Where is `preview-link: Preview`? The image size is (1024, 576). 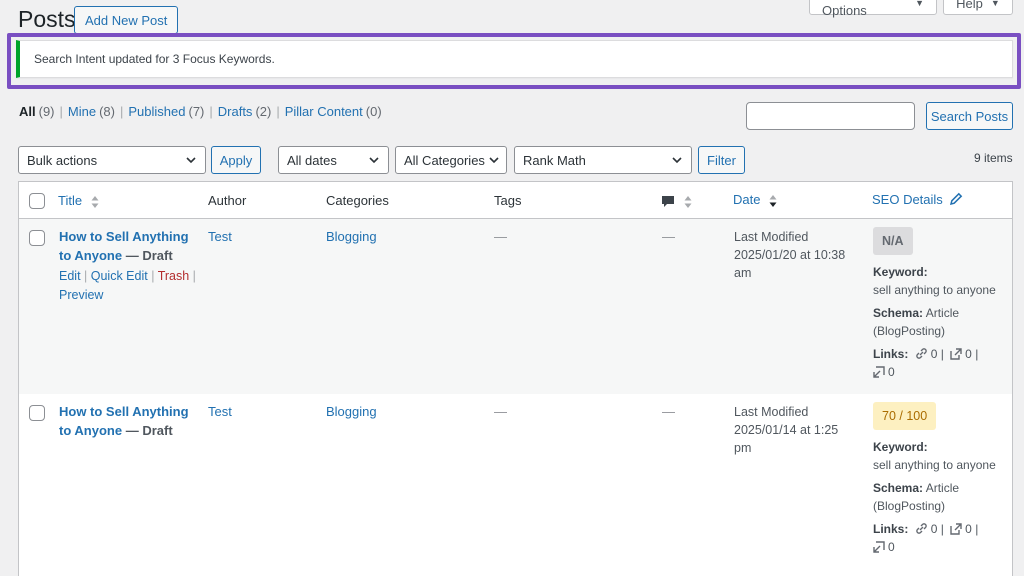
preview-link: Preview is located at coordinates (81, 295).